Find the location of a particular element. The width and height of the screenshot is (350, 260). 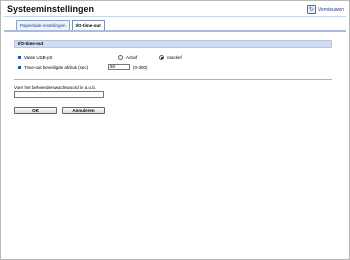

radio-inactive-label: Inactief is located at coordinates (174, 57).